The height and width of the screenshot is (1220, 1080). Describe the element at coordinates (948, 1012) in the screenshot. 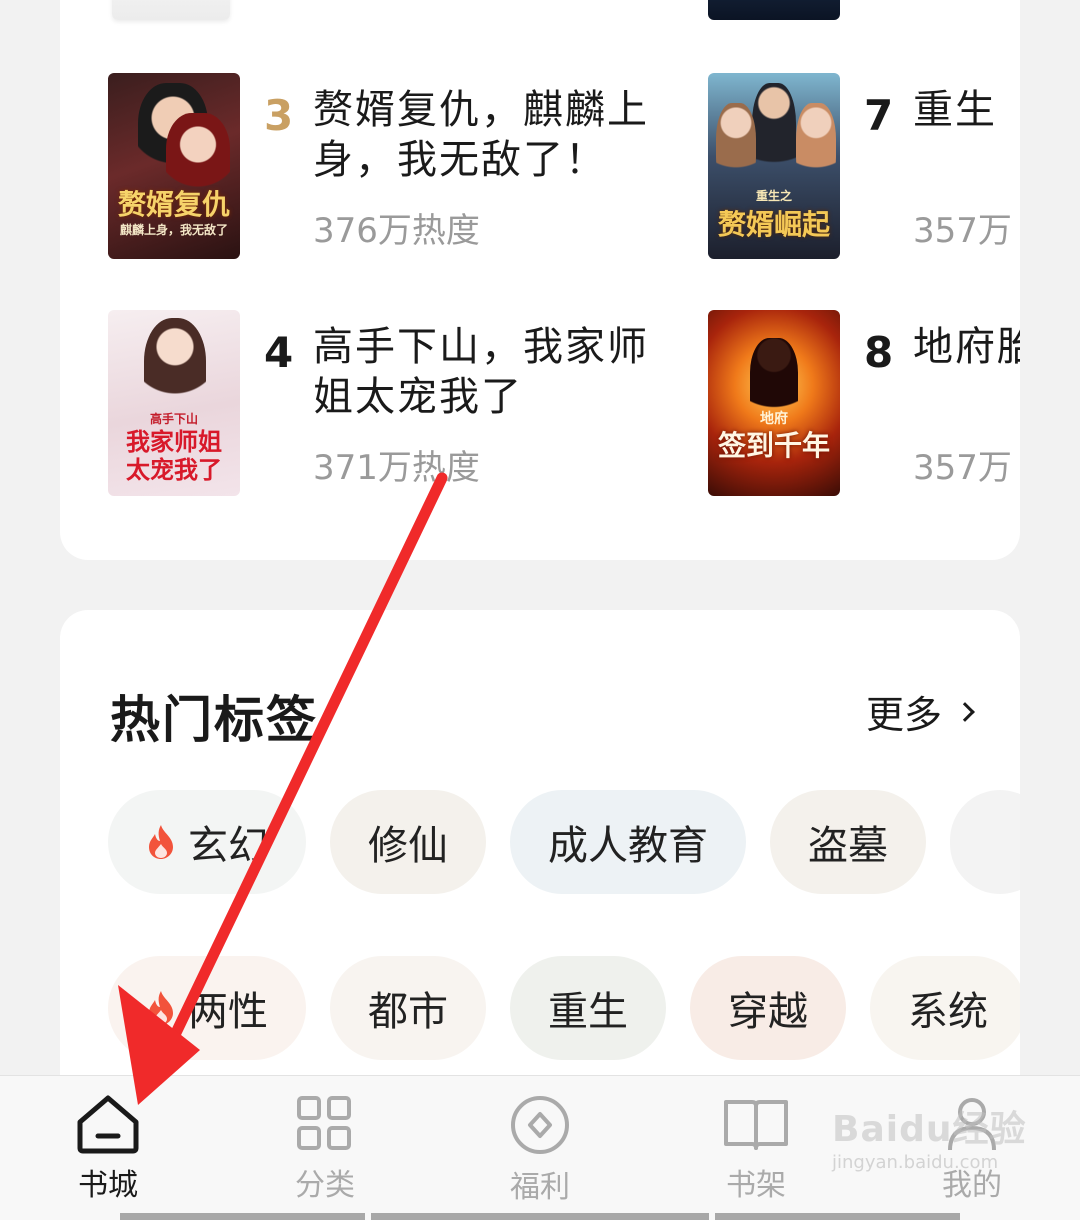

I see `tag-label: 系统` at that location.